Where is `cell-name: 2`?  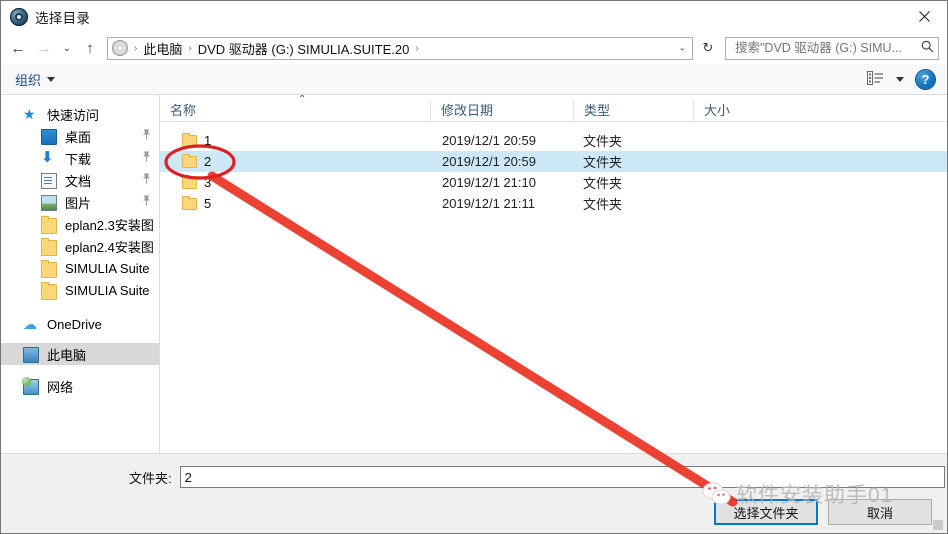
cell-name: 2 is located at coordinates (295, 161).